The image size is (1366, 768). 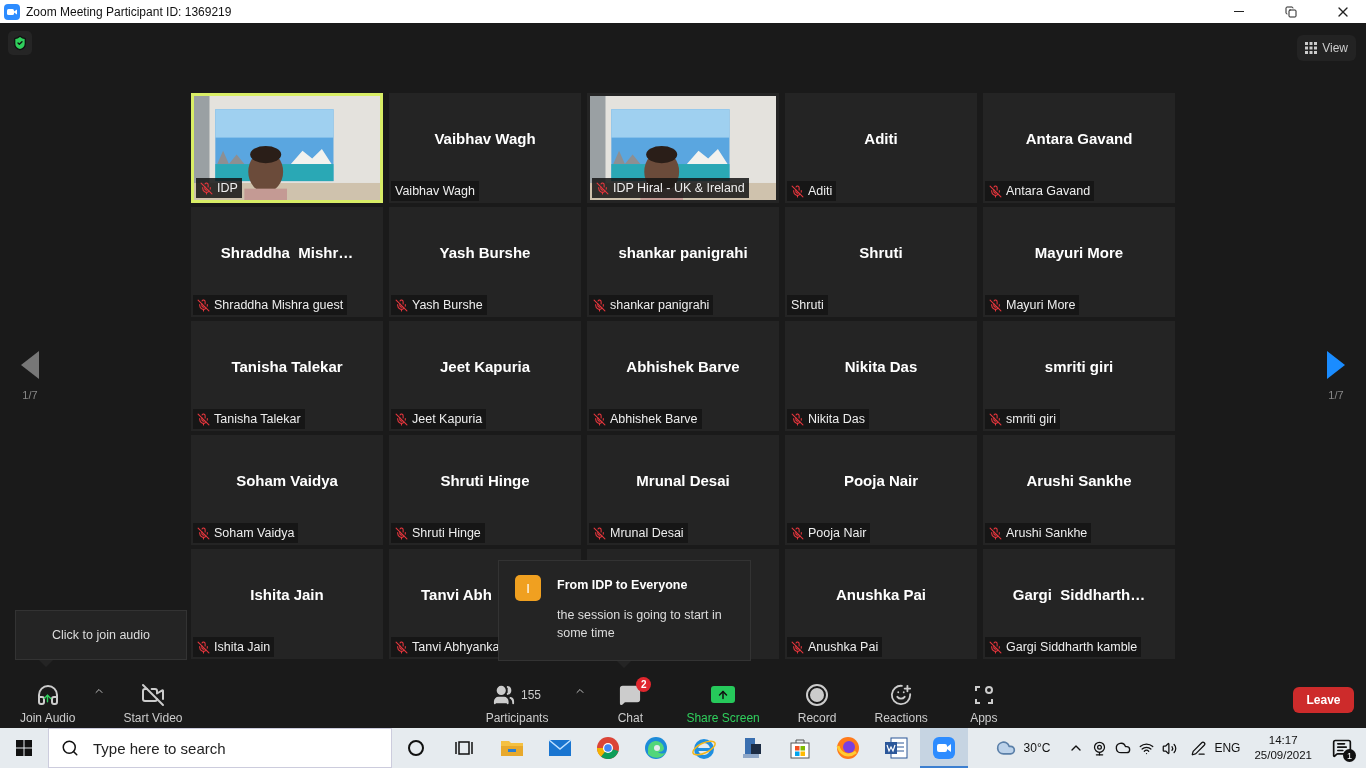 I want to click on participant-name: Tanisha Talekar, so click(x=287, y=366).